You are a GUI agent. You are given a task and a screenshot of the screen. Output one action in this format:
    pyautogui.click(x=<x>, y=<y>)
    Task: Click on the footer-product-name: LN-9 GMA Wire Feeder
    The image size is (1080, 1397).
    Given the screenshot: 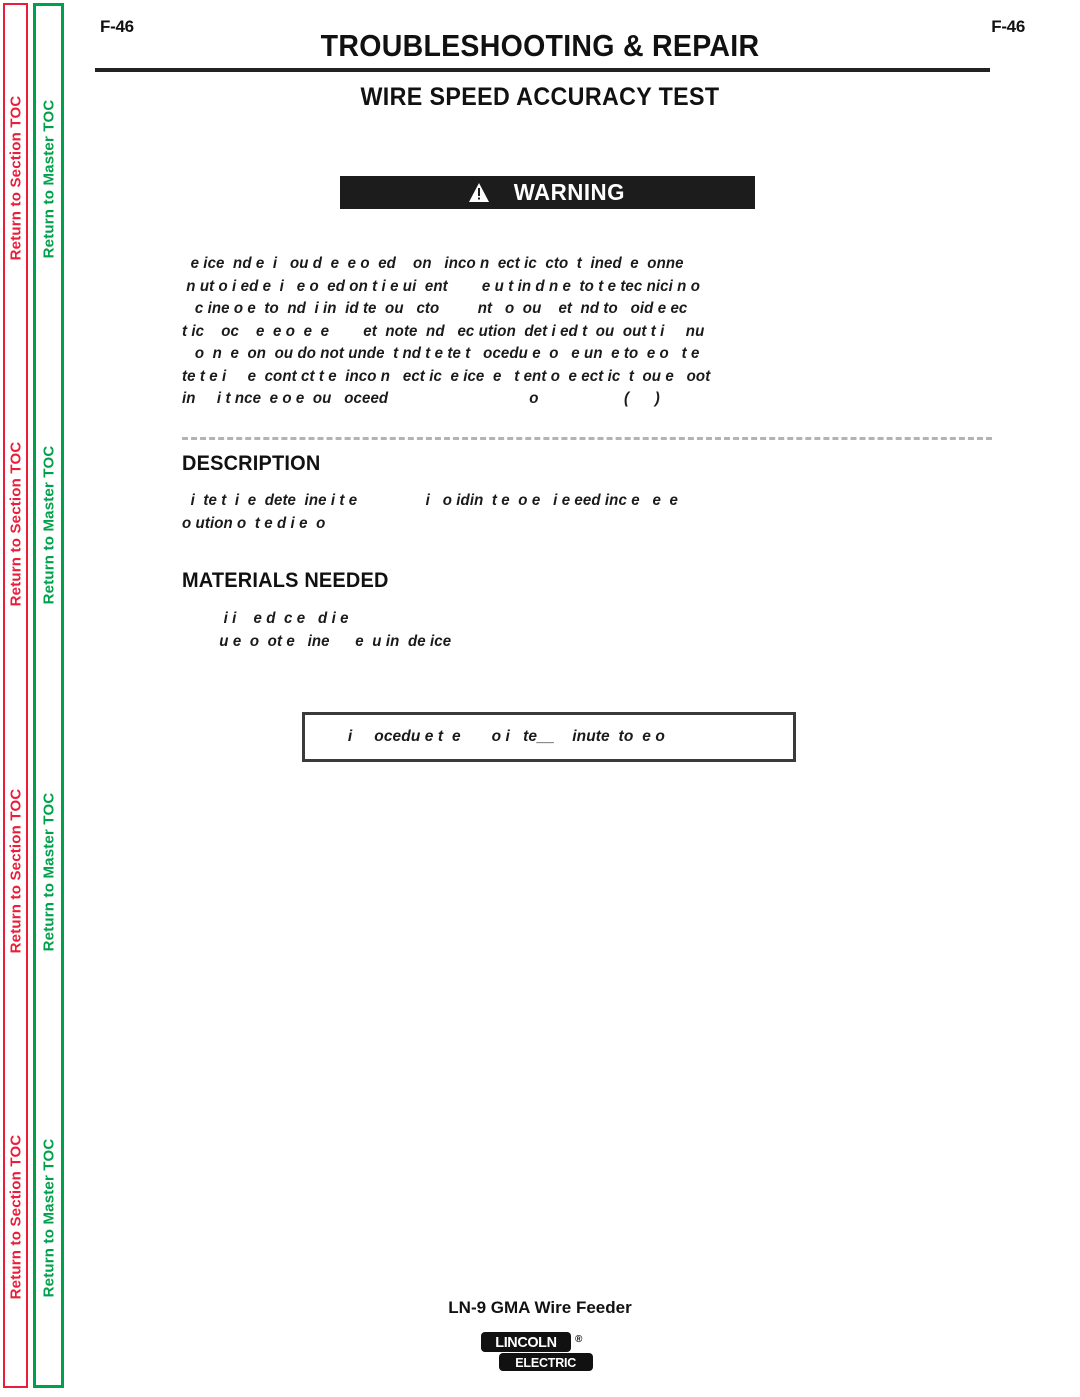 What is the action you would take?
    pyautogui.click(x=540, y=1307)
    